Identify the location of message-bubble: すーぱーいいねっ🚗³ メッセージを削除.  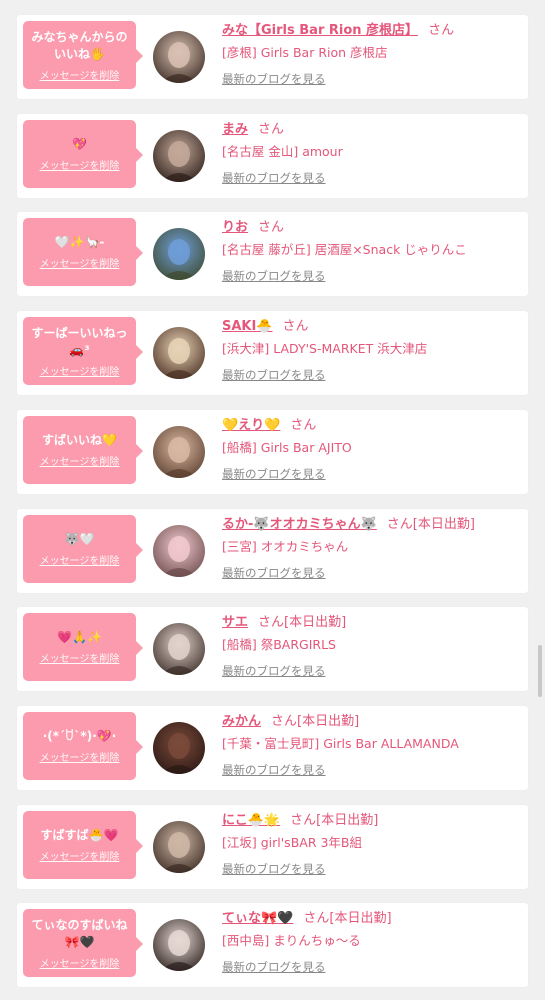
(83, 351).